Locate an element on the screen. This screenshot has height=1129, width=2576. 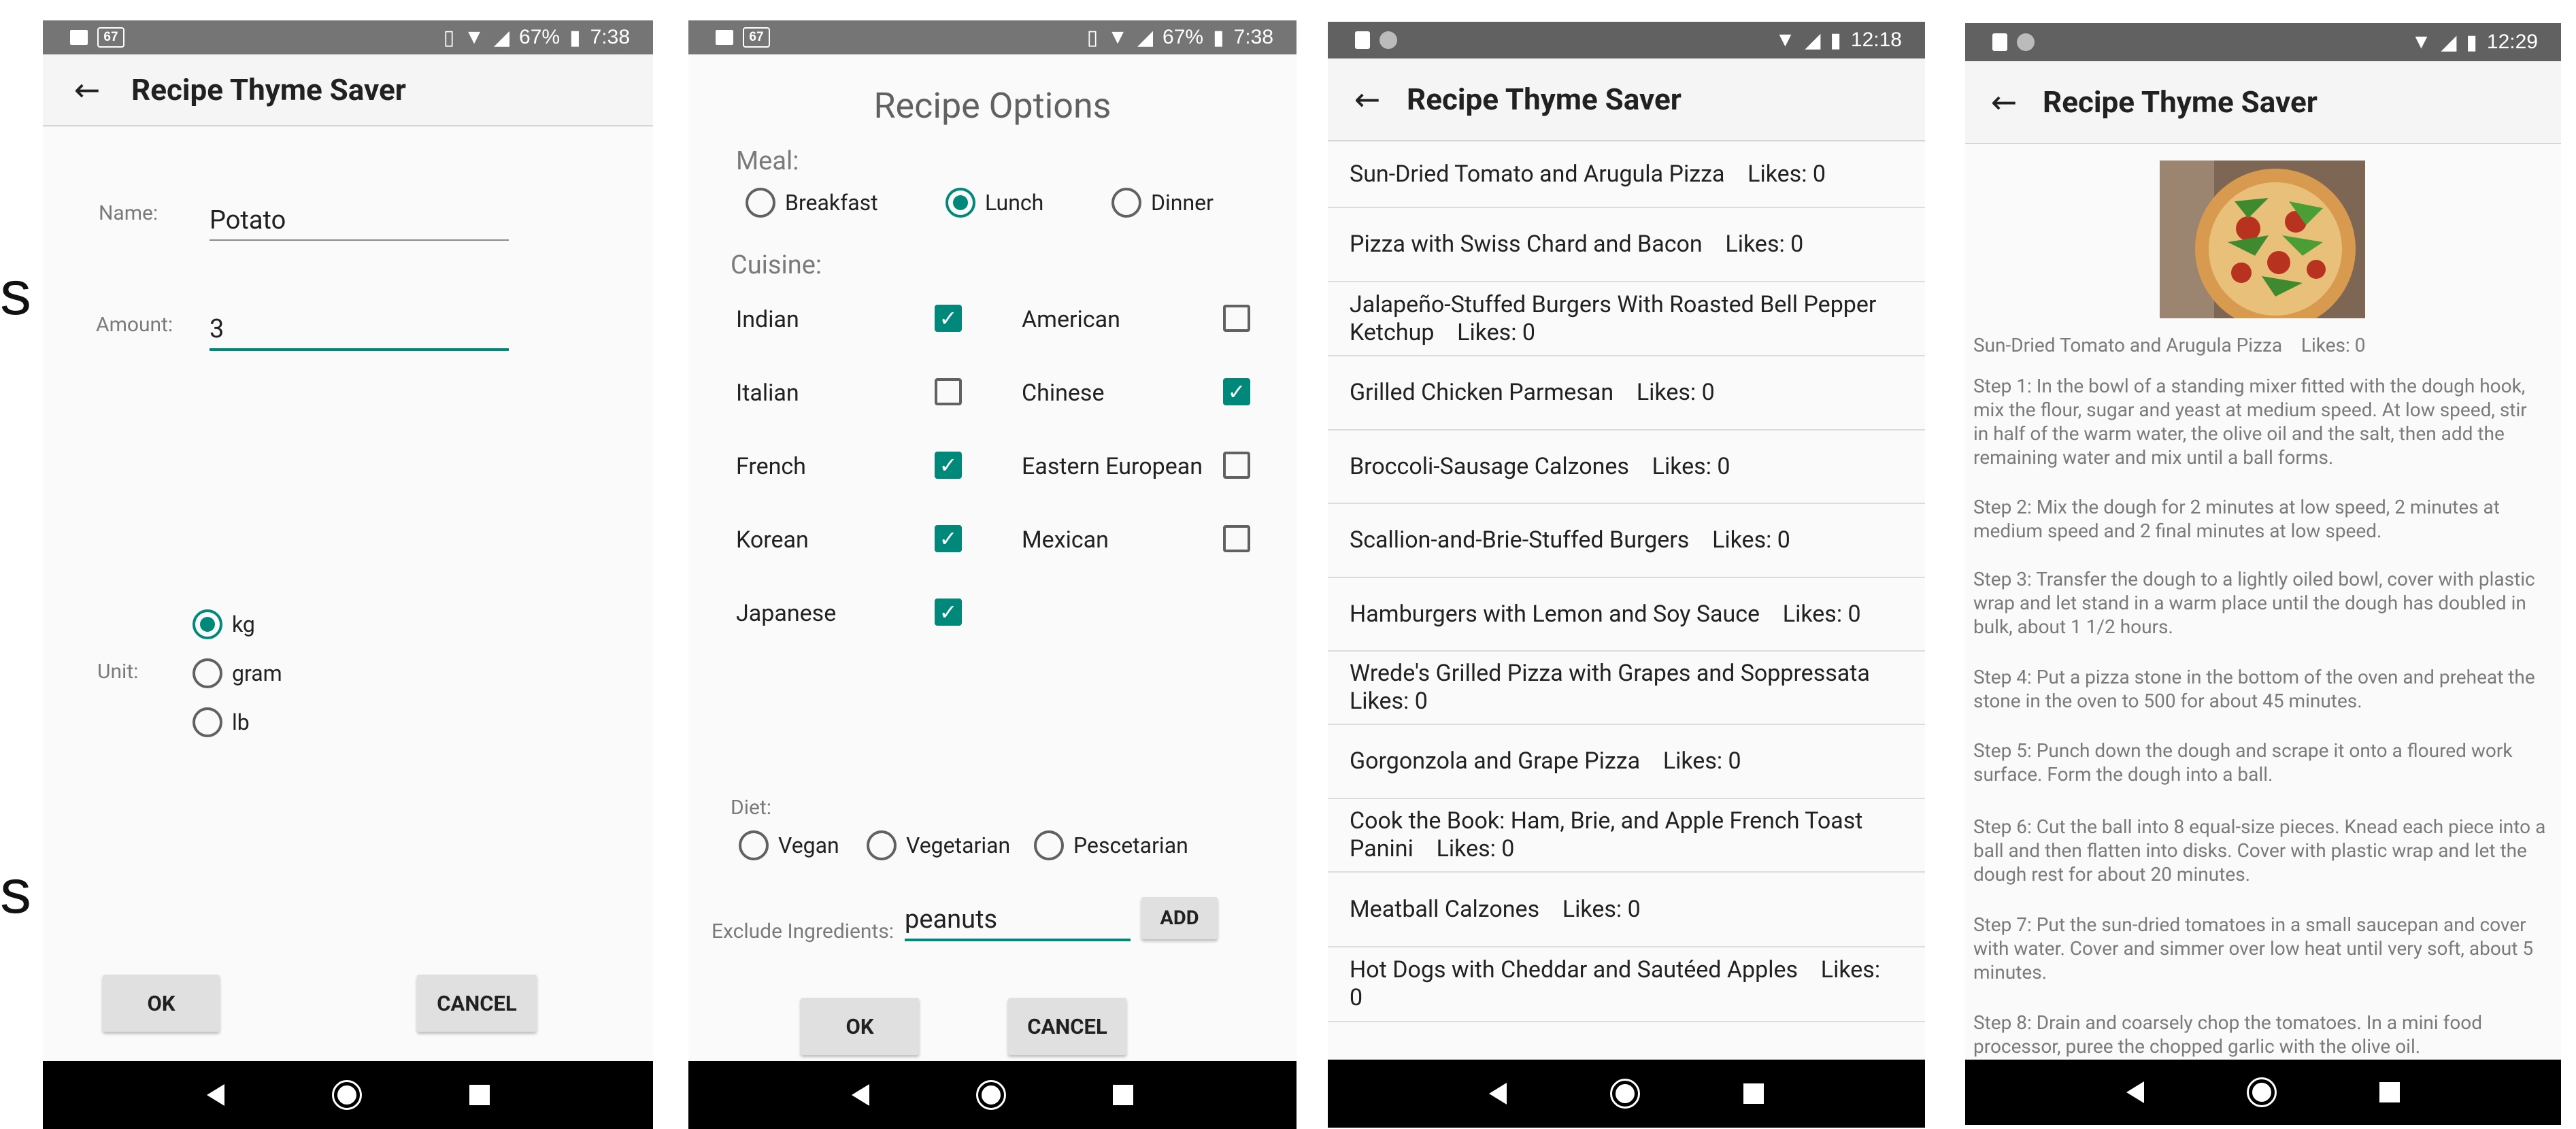
cuisine-label-eastern-european: Eastern European is located at coordinates (1112, 466).